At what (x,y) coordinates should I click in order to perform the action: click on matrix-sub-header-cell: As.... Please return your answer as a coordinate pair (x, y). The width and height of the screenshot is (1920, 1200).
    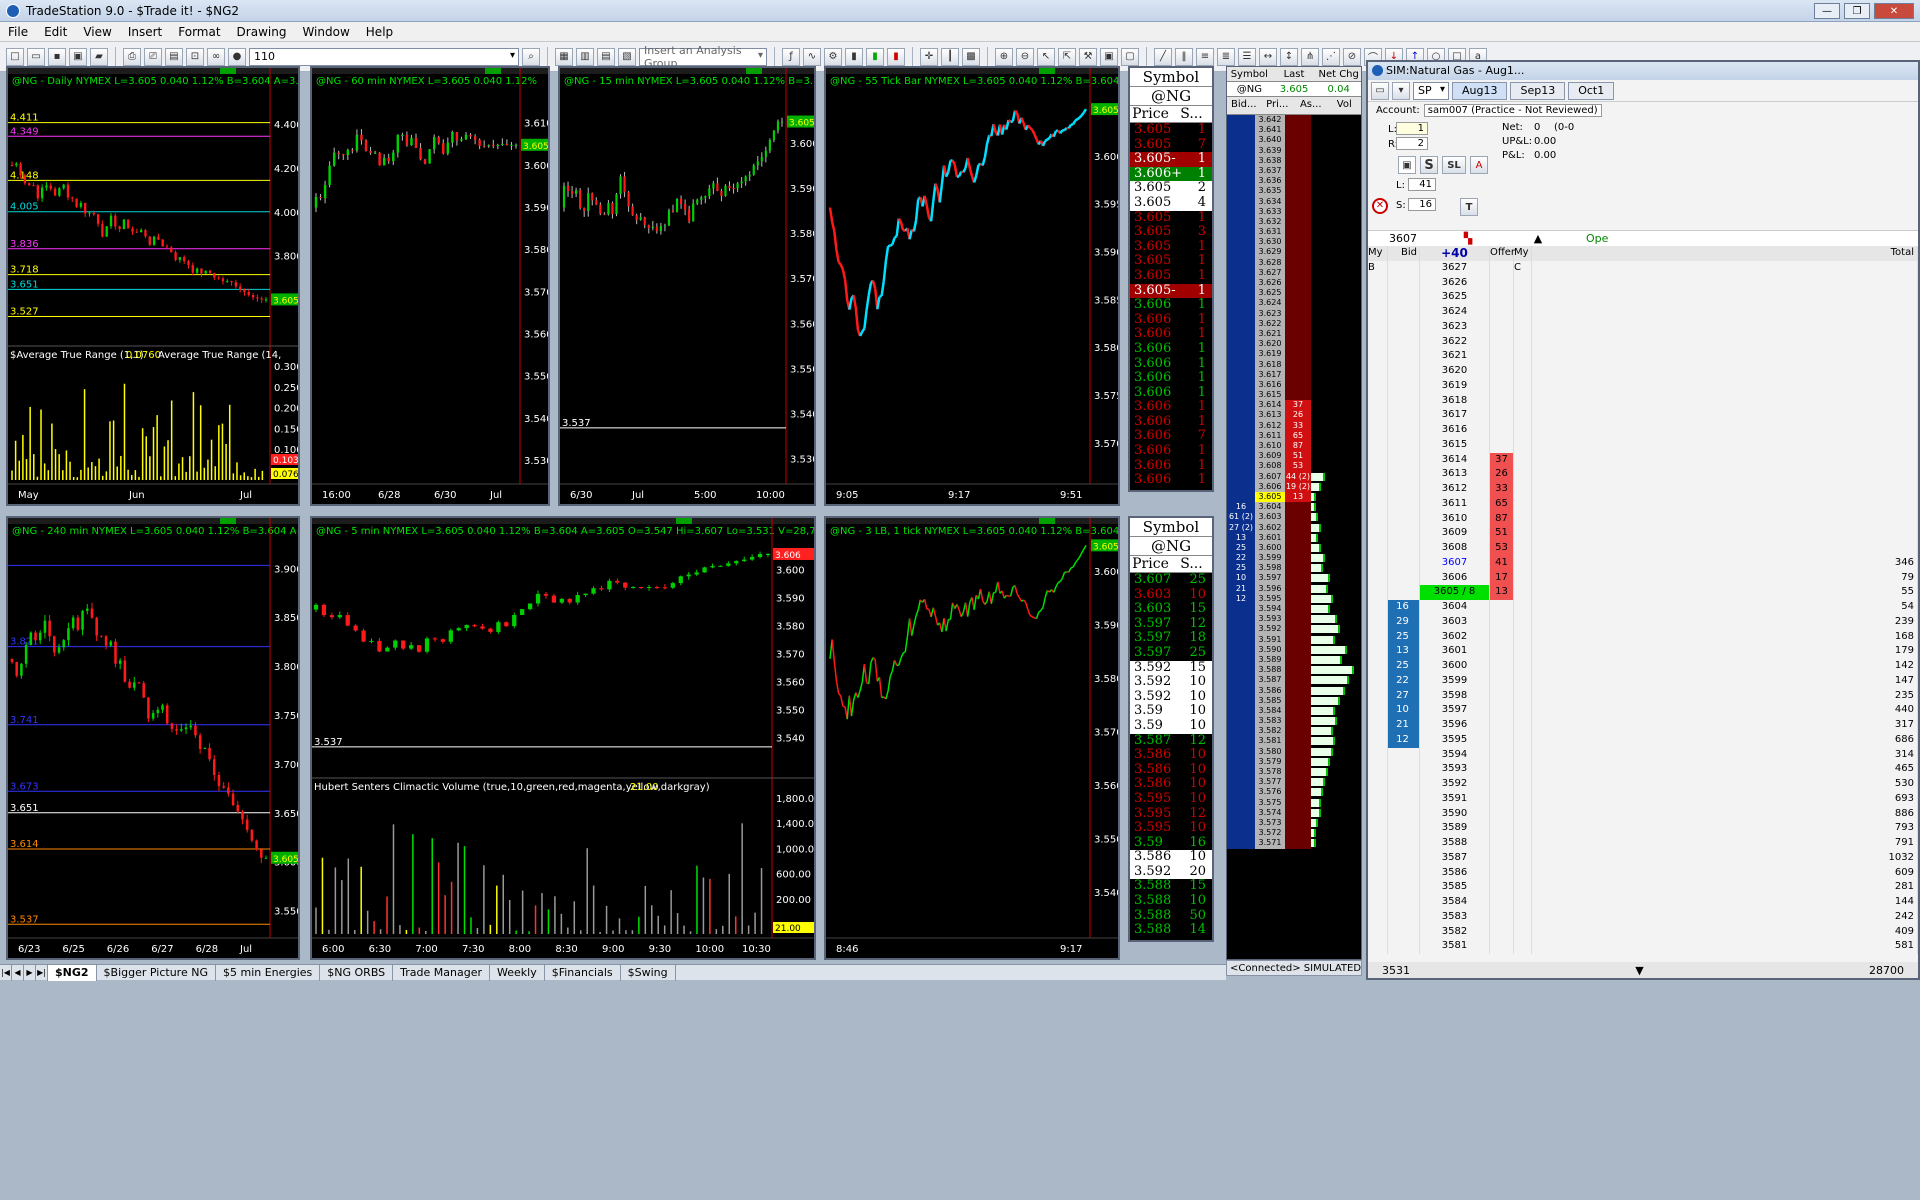
    Looking at the image, I should click on (1311, 105).